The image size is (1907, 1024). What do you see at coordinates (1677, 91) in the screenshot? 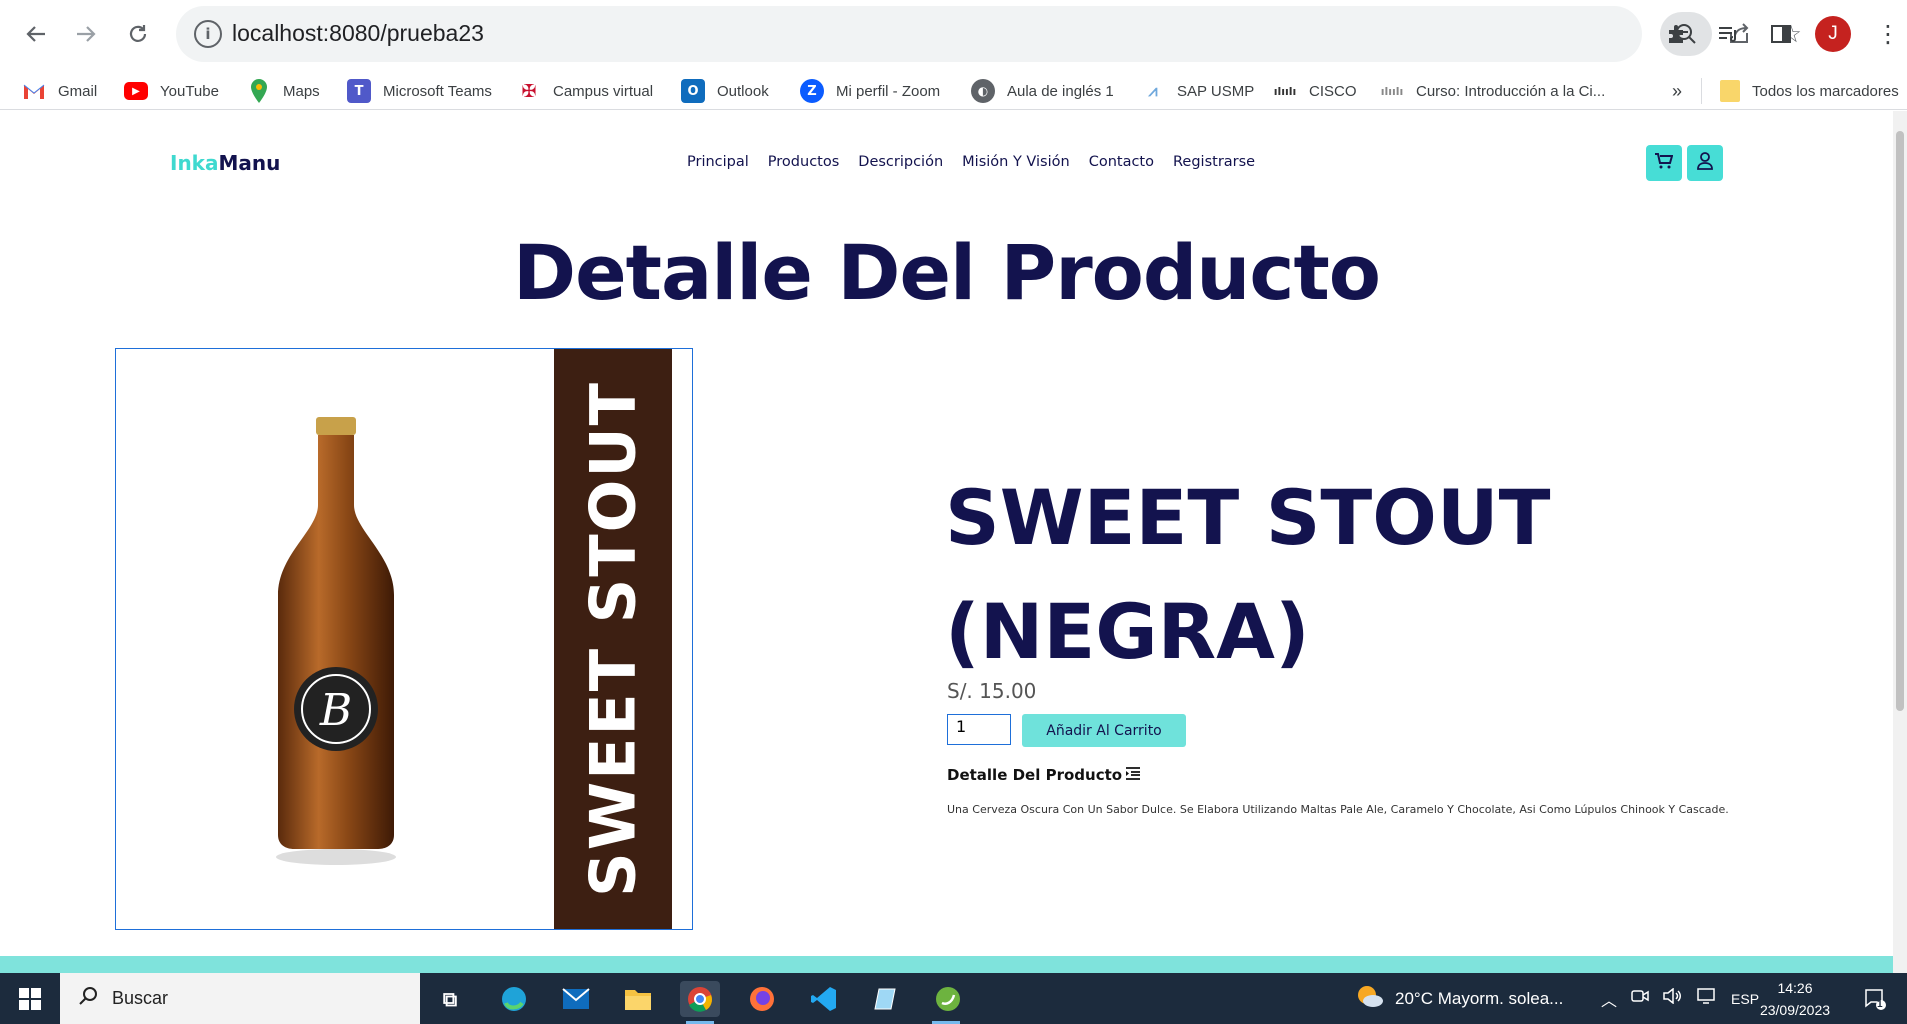
I see `more-bookmarks-button: »` at bounding box center [1677, 91].